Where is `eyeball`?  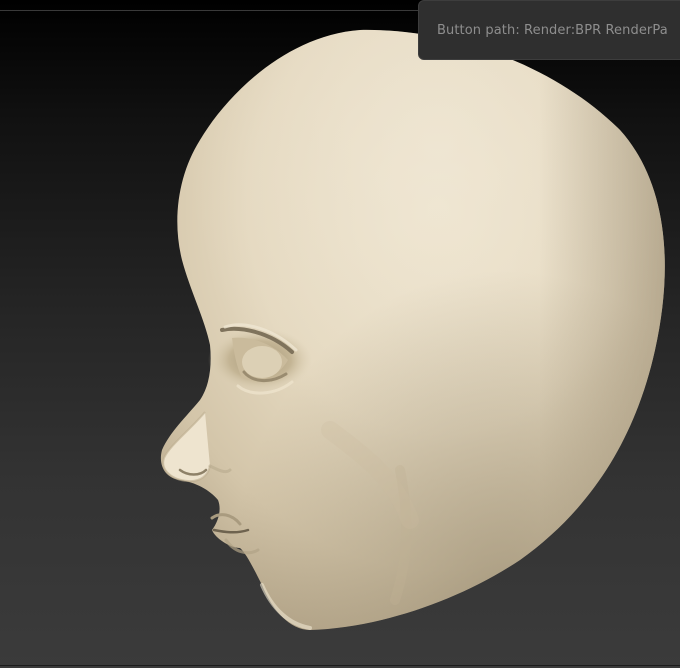 eyeball is located at coordinates (262, 362).